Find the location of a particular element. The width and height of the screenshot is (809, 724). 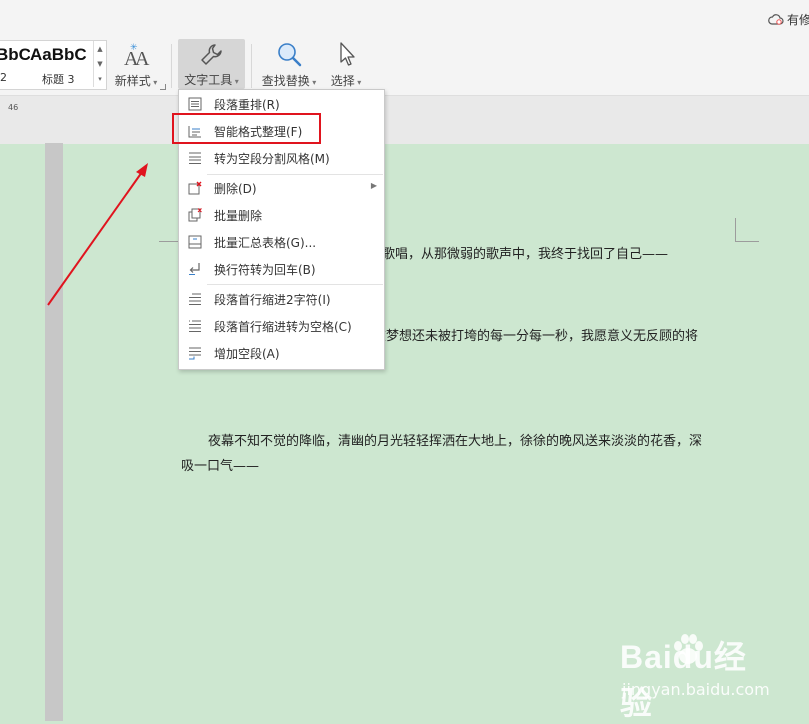

style-heading-3: AaBbC 标题 3 is located at coordinates (61, 64).